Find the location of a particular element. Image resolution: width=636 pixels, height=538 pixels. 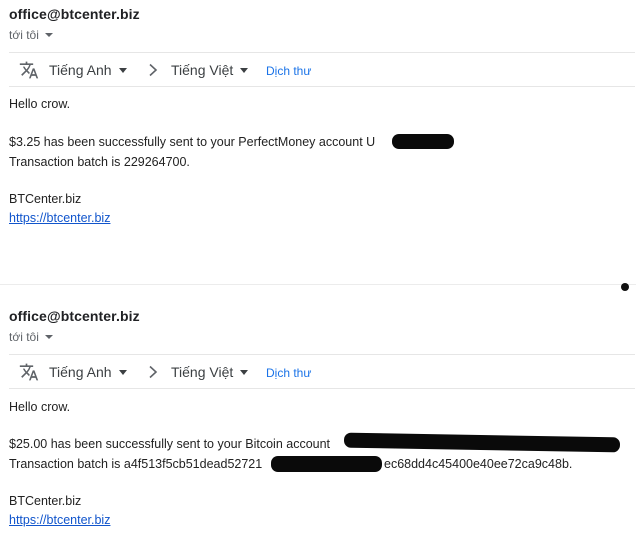

transaction-line-end: ec68dd4c45400e40ee72ca9c48b. is located at coordinates (478, 464).